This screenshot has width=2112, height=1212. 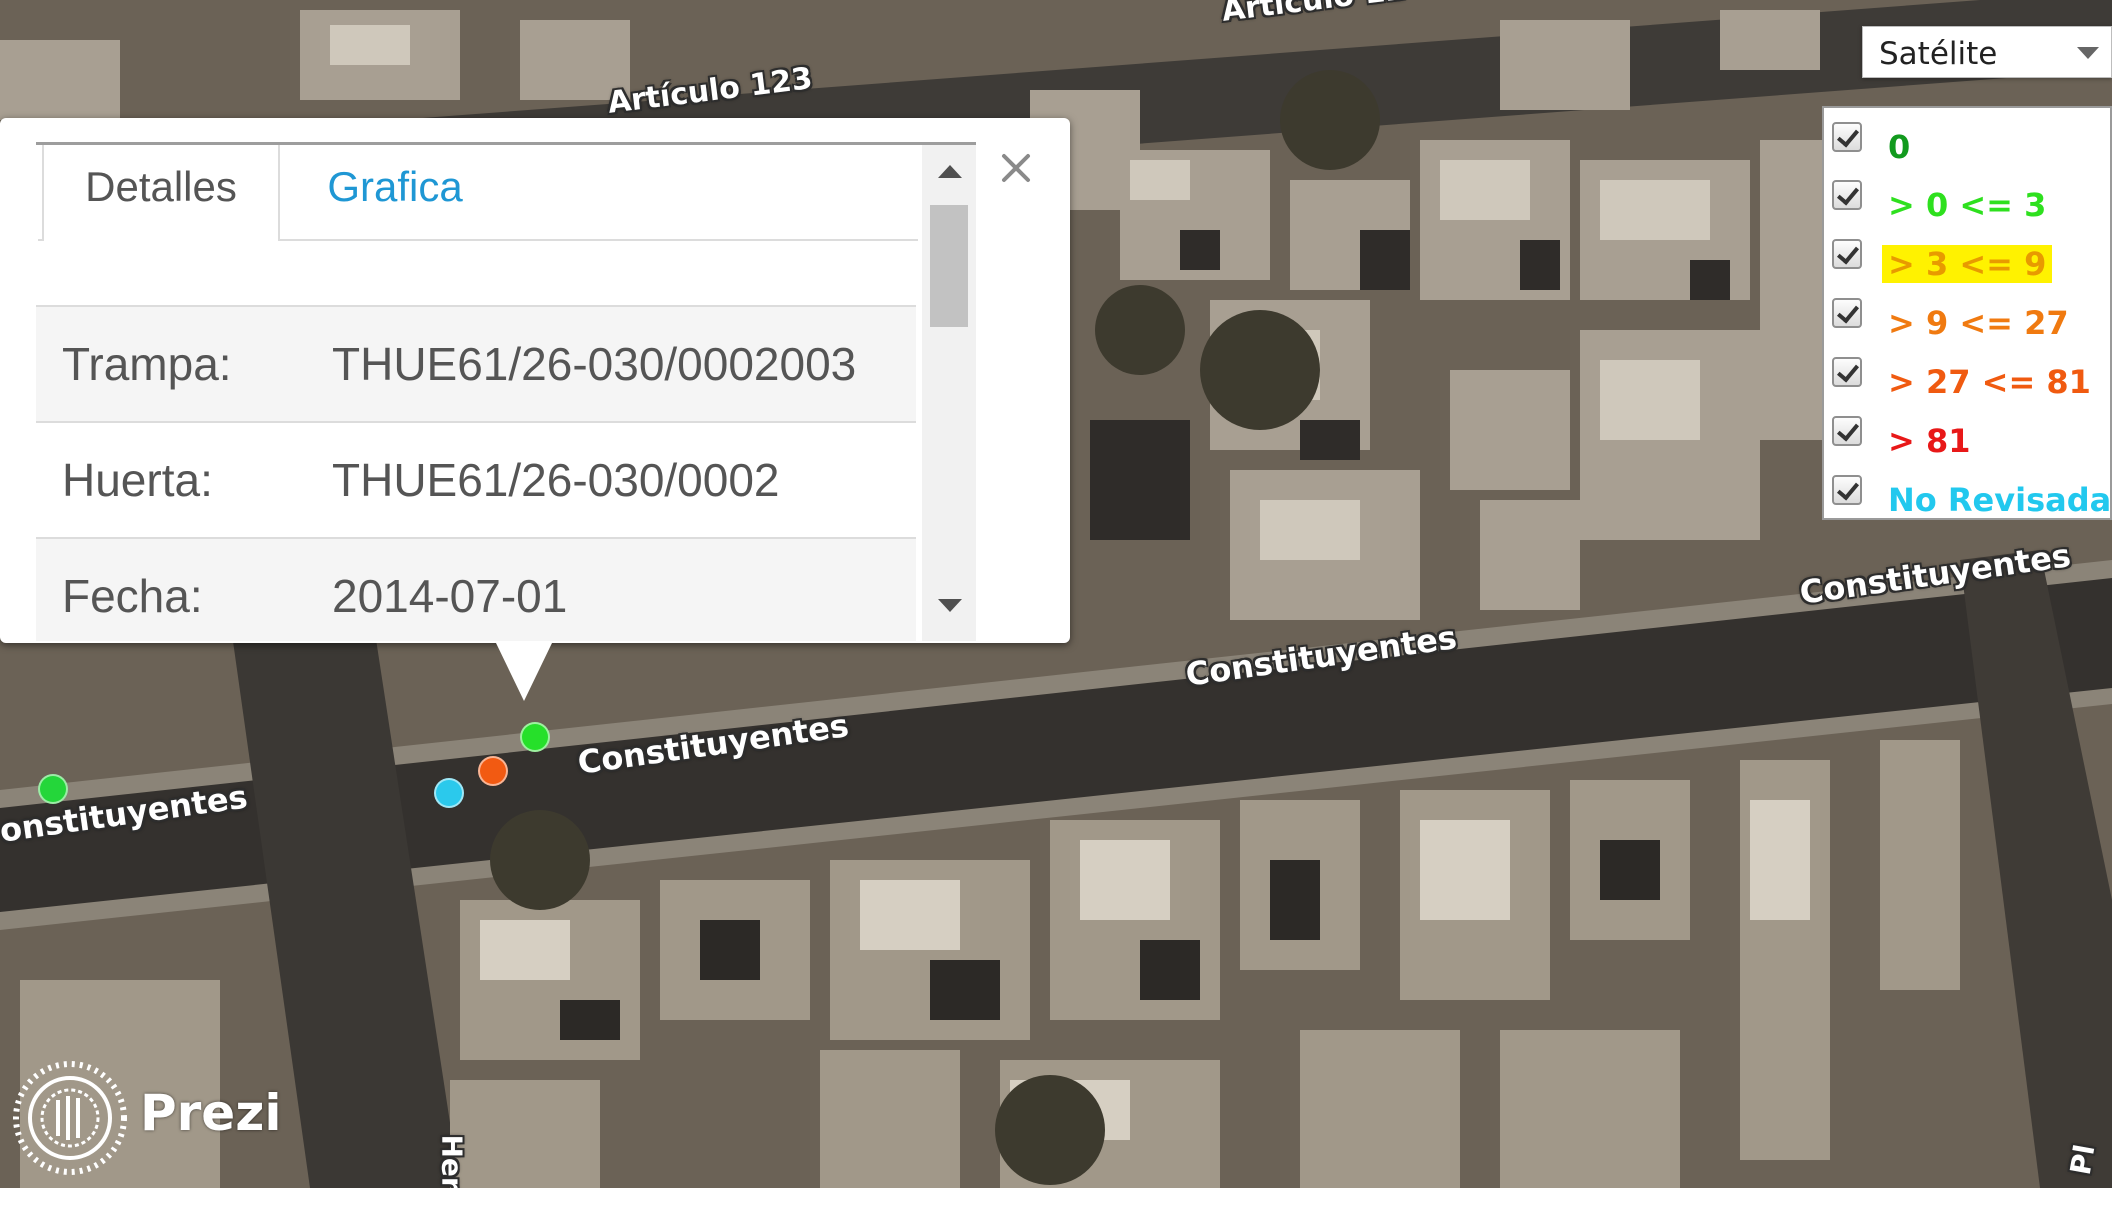 I want to click on legend-item-no-revisada: No Revisada, so click(x=1972, y=497).